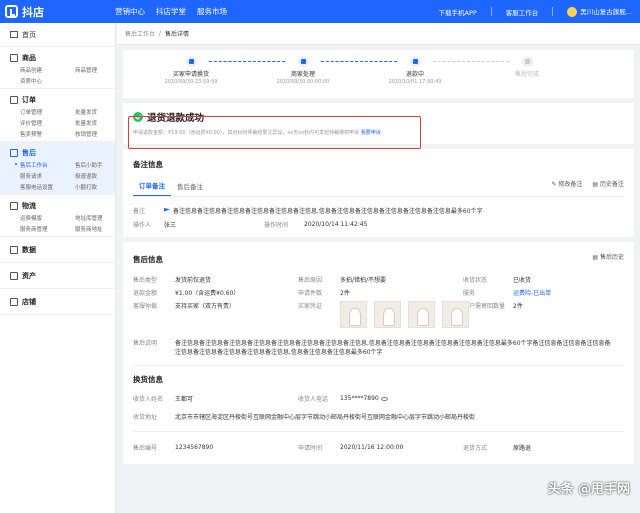 The width and height of the screenshot is (640, 513). What do you see at coordinates (47, 229) in the screenshot?
I see `sidebar-item-provider-manage: 服务商管理` at bounding box center [47, 229].